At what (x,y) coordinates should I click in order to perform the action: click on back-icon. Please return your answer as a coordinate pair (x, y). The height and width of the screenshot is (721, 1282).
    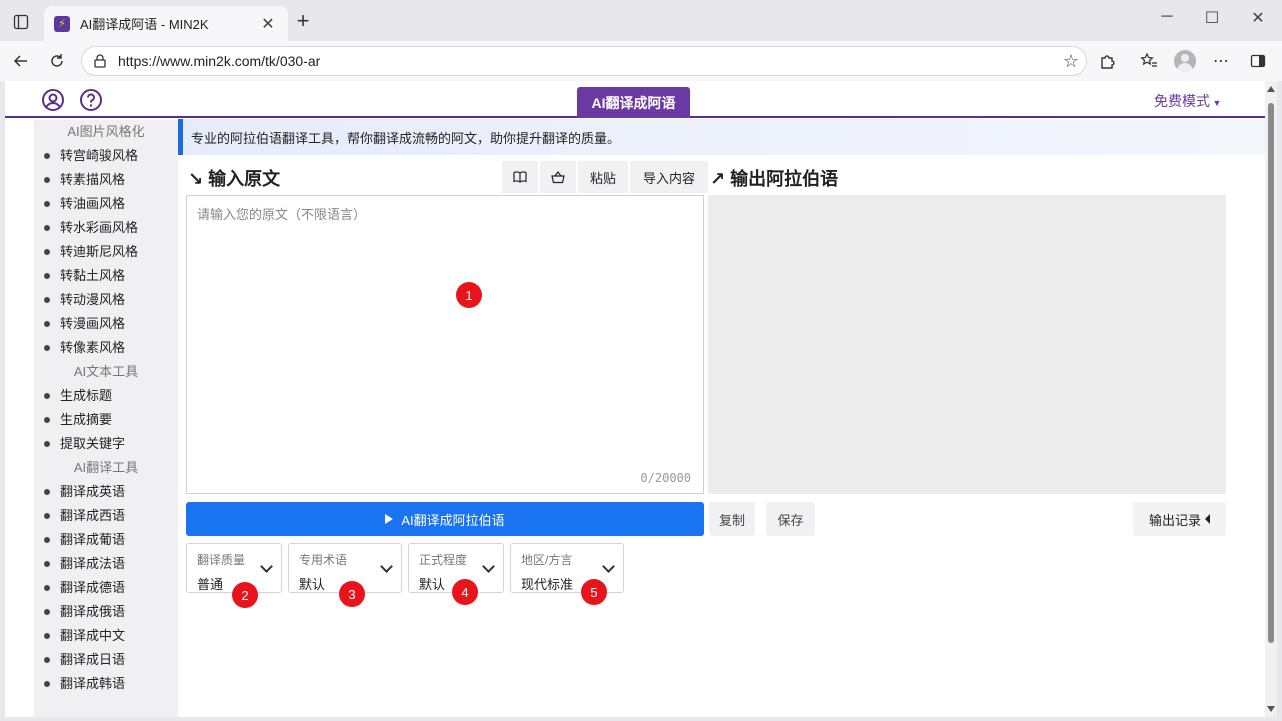
    Looking at the image, I should click on (21, 61).